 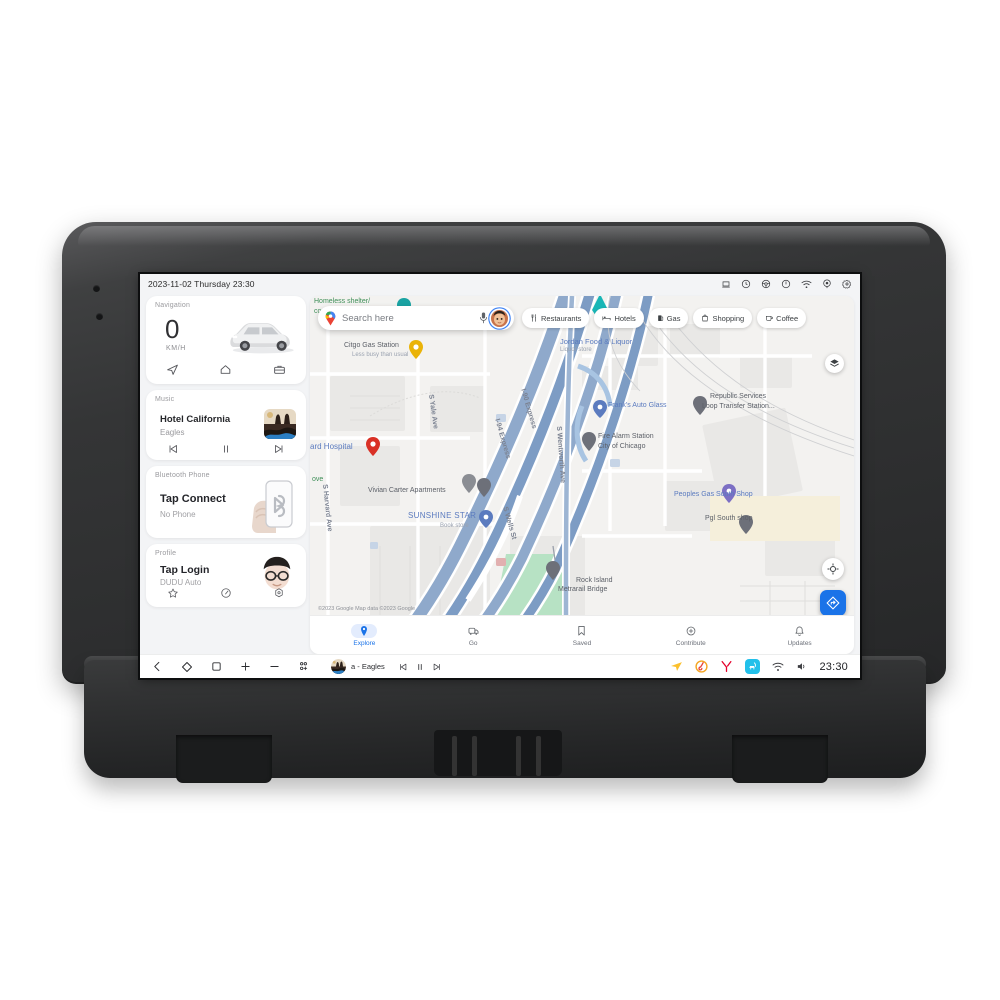 I want to click on music-artist: Eagles, so click(x=172, y=432).